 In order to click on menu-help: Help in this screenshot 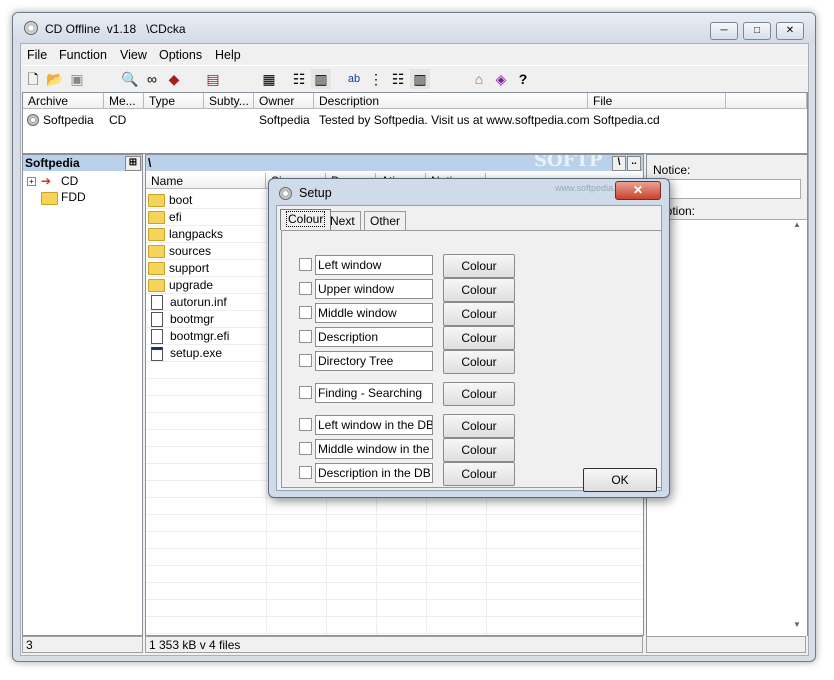, I will do `click(228, 55)`.